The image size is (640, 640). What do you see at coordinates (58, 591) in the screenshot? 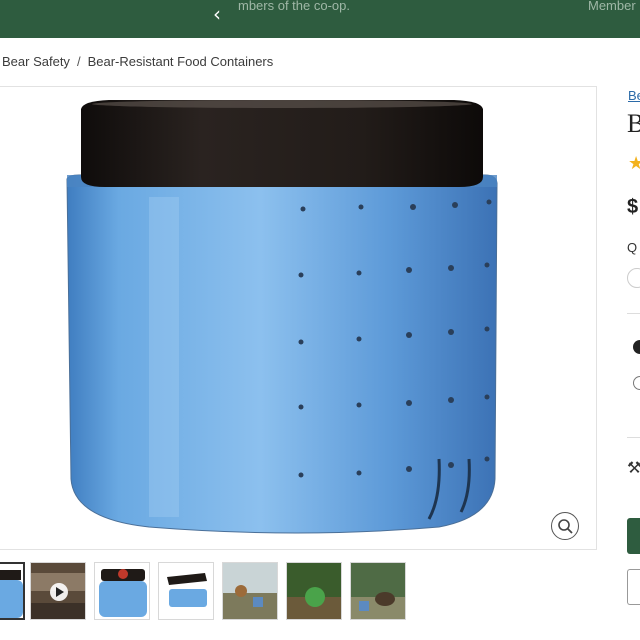
I see `thumb-video` at bounding box center [58, 591].